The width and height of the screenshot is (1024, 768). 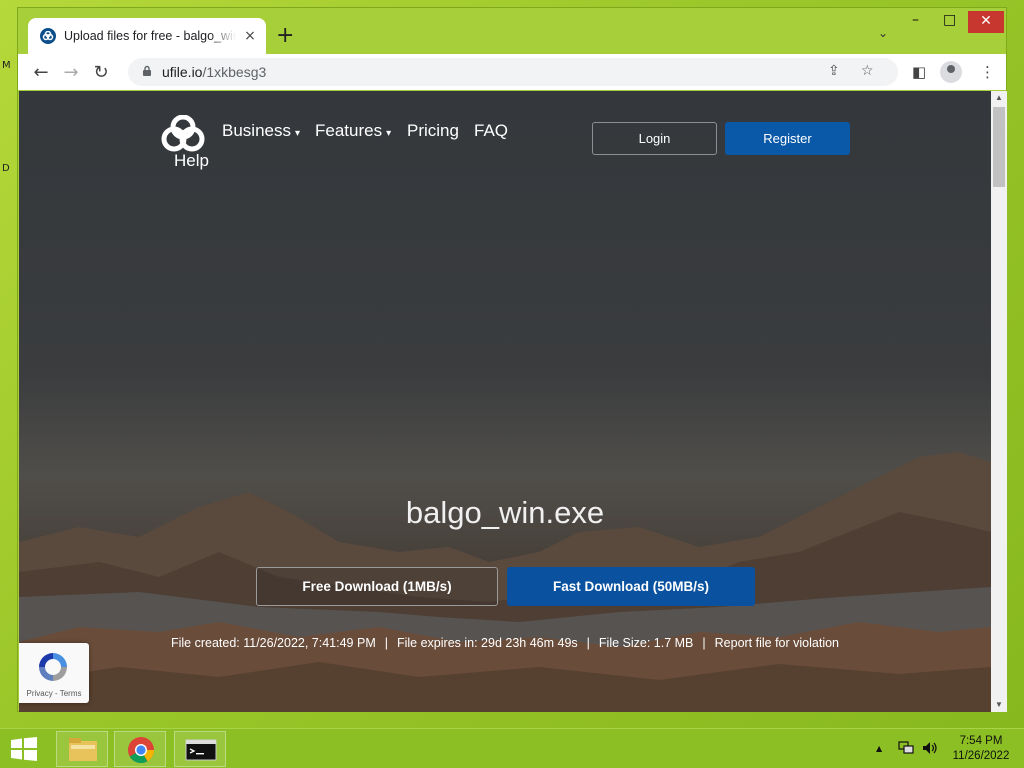 What do you see at coordinates (6, 168) in the screenshot?
I see `desktop-icon-label: D` at bounding box center [6, 168].